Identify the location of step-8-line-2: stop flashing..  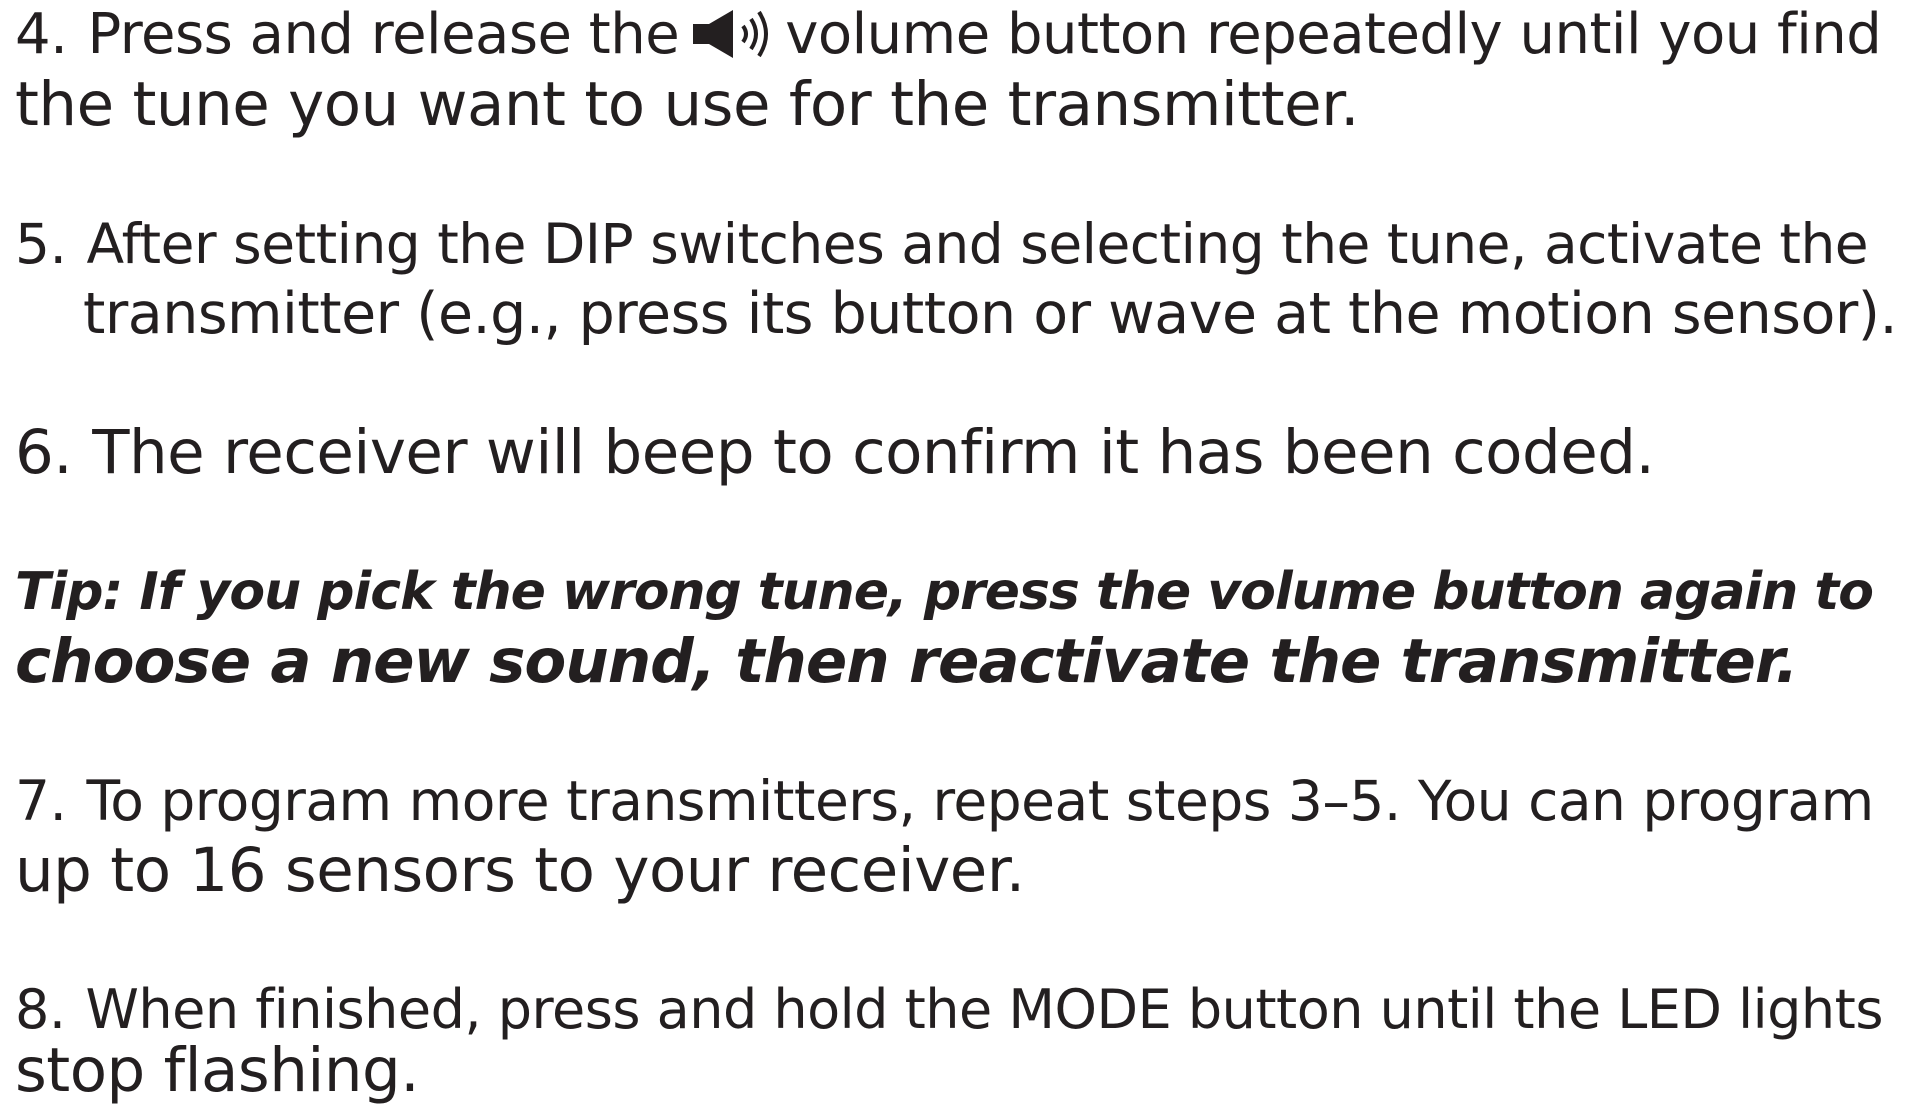
(217, 1070).